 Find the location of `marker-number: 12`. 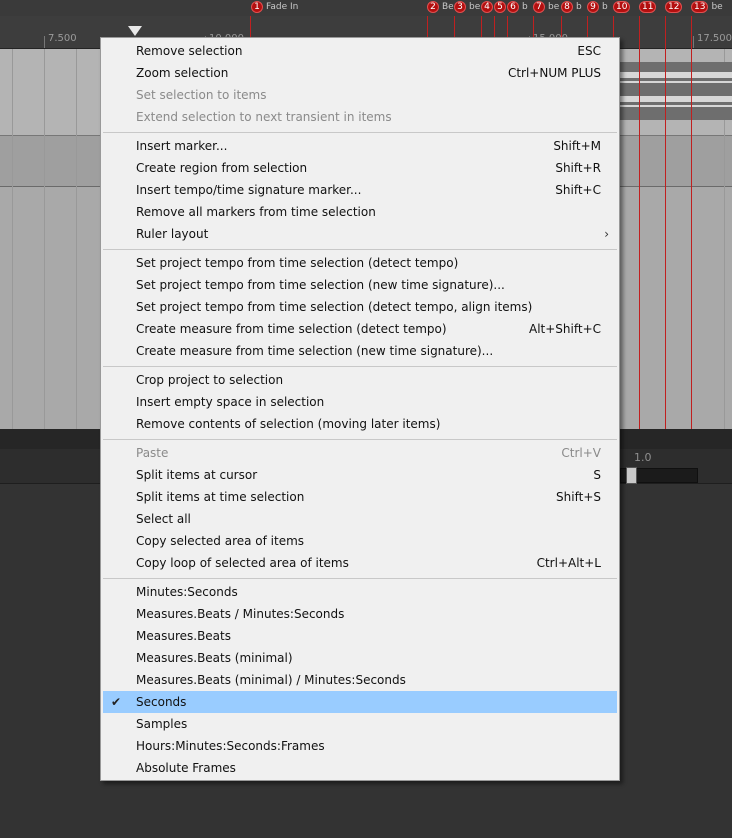

marker-number: 12 is located at coordinates (674, 7).